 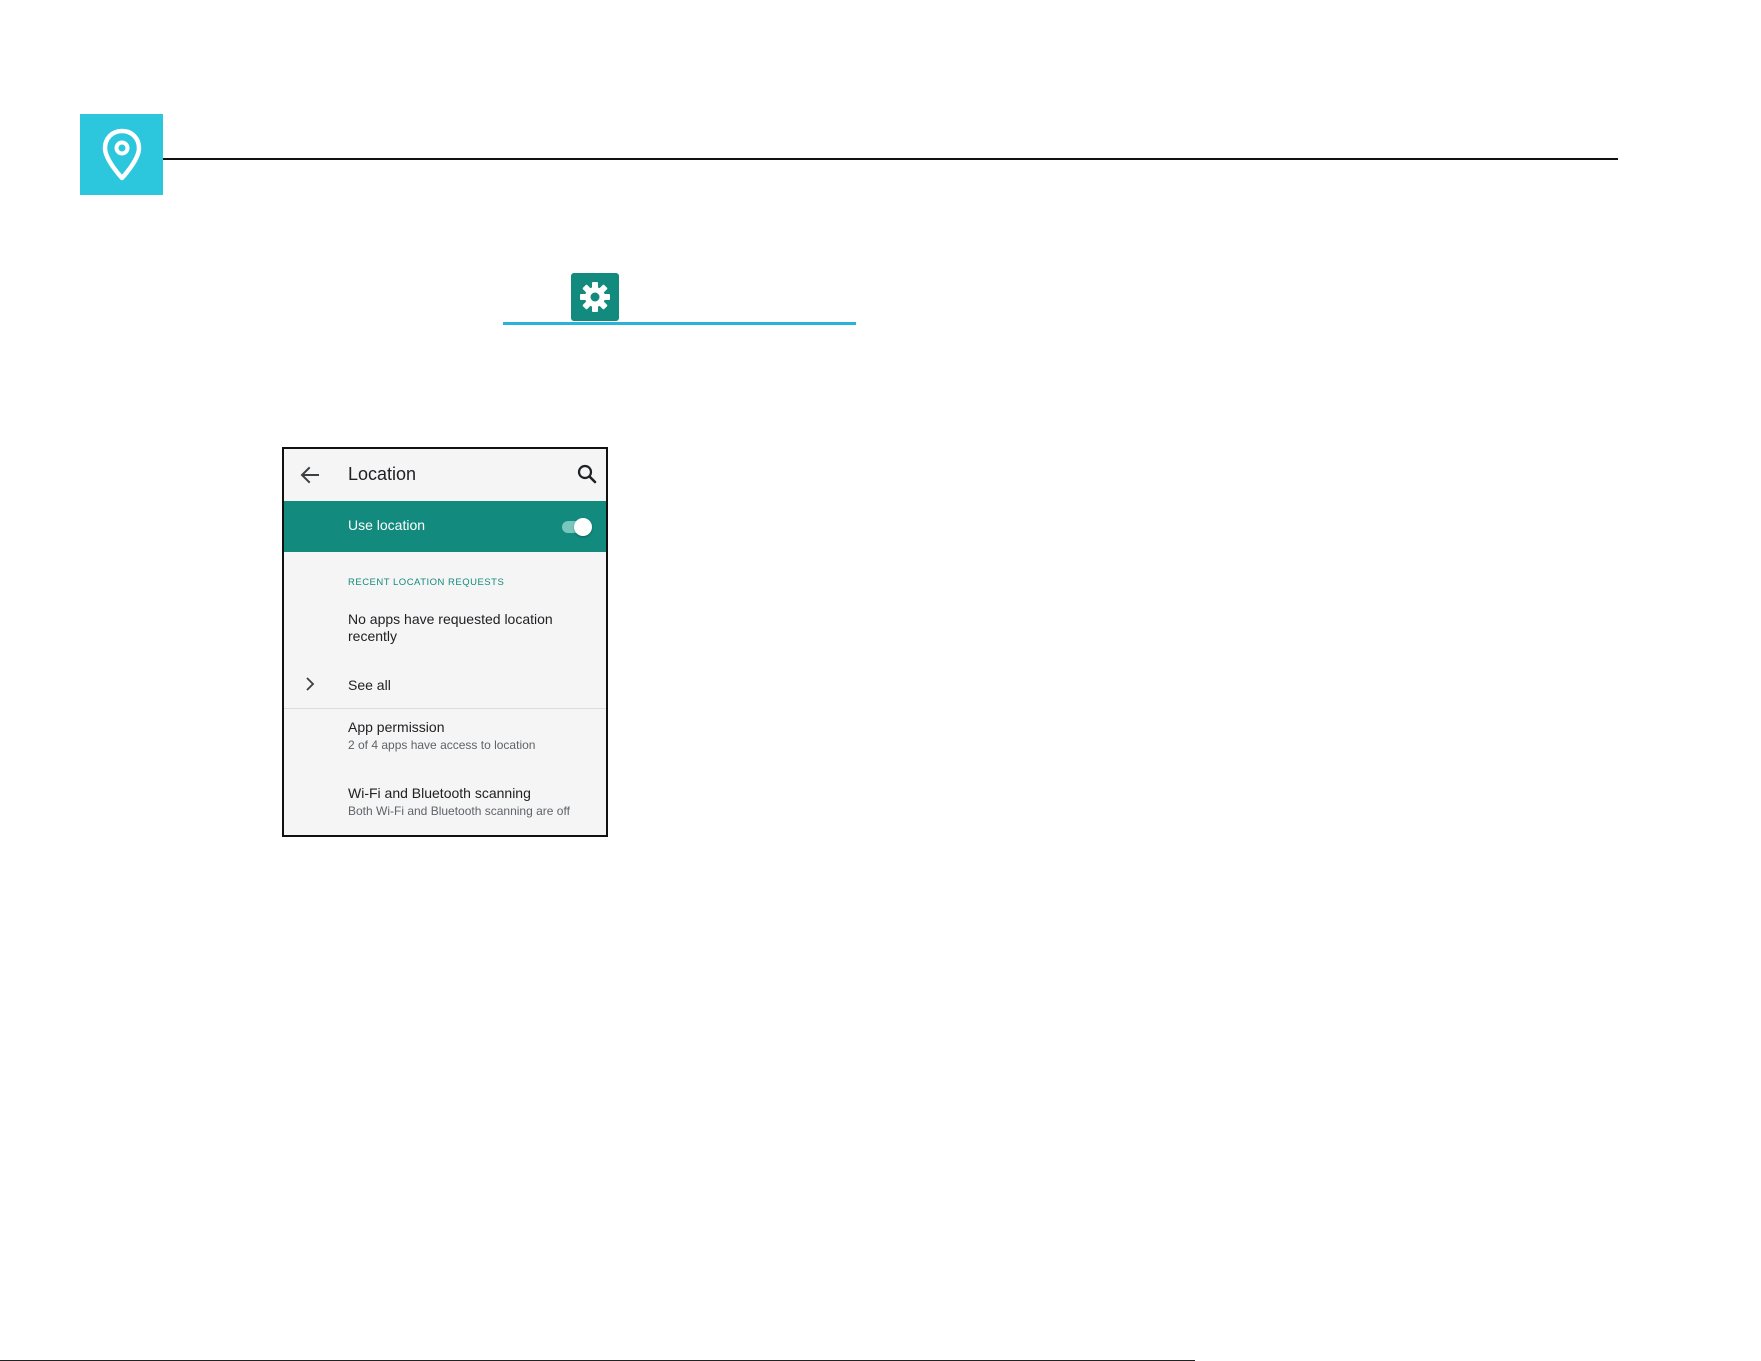 What do you see at coordinates (587, 474) in the screenshot?
I see `search-icon` at bounding box center [587, 474].